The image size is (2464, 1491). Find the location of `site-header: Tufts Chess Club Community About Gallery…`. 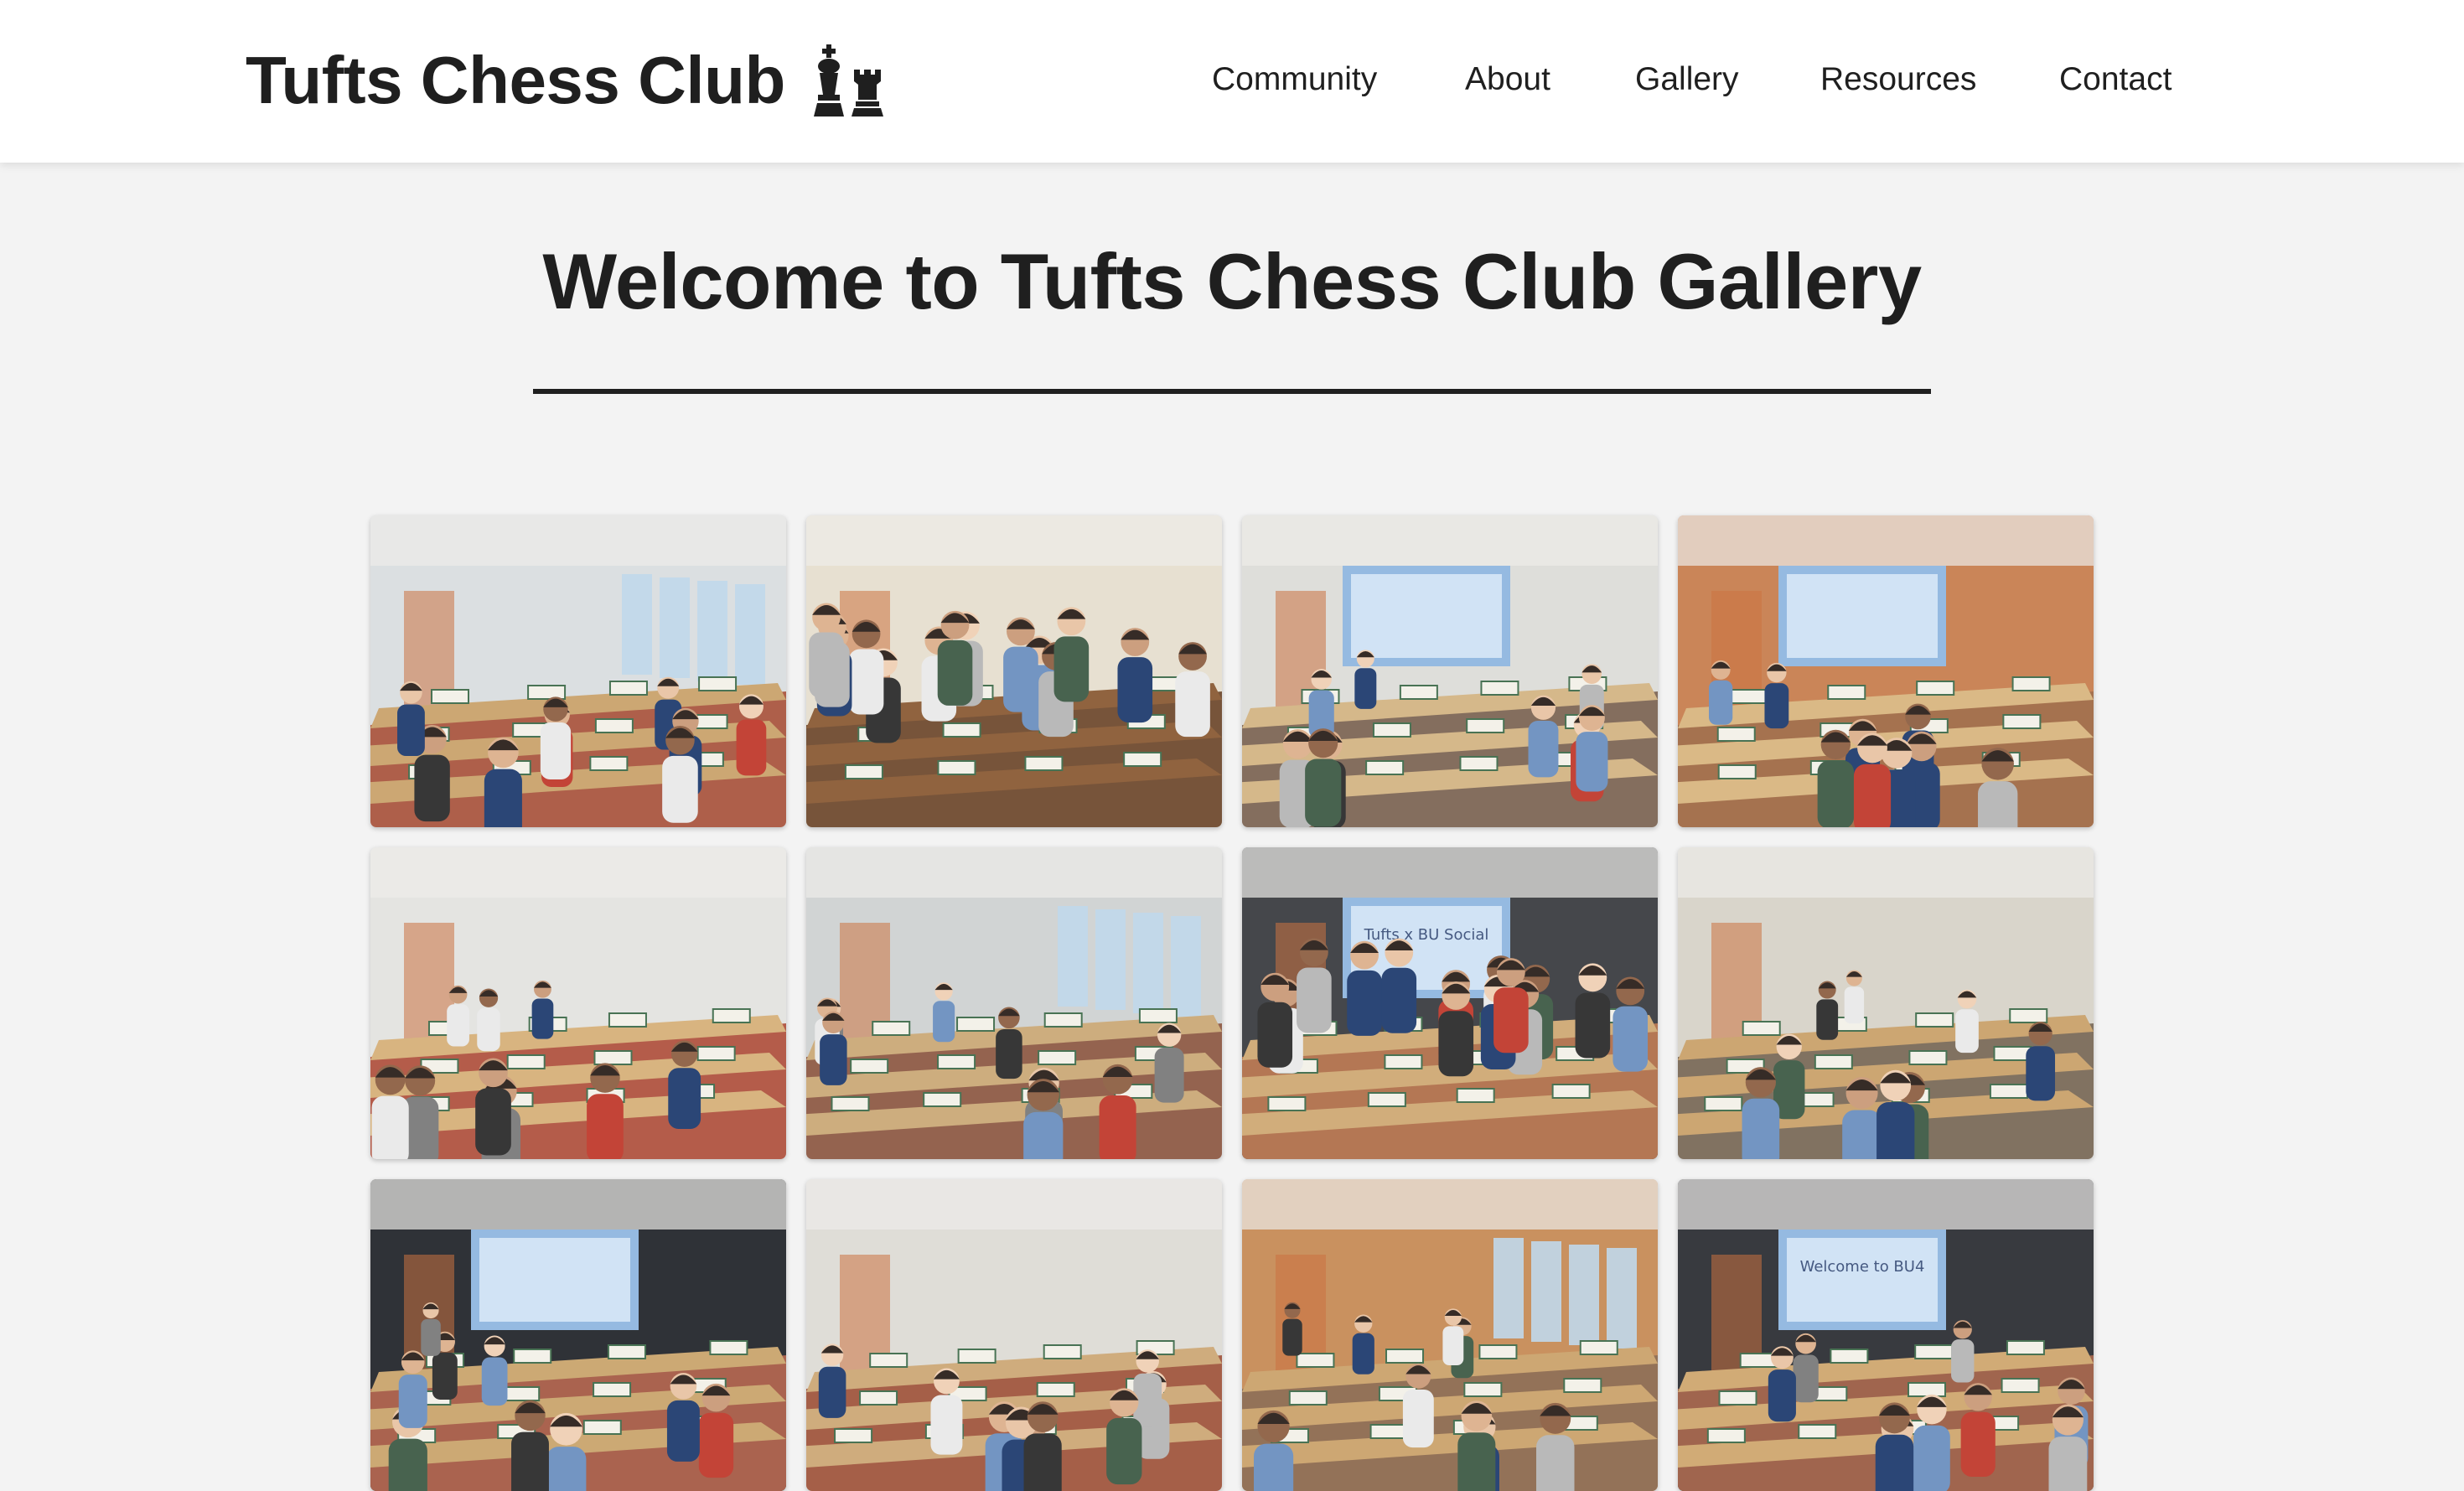

site-header: Tufts Chess Club Community About Gallery… is located at coordinates (1232, 81).